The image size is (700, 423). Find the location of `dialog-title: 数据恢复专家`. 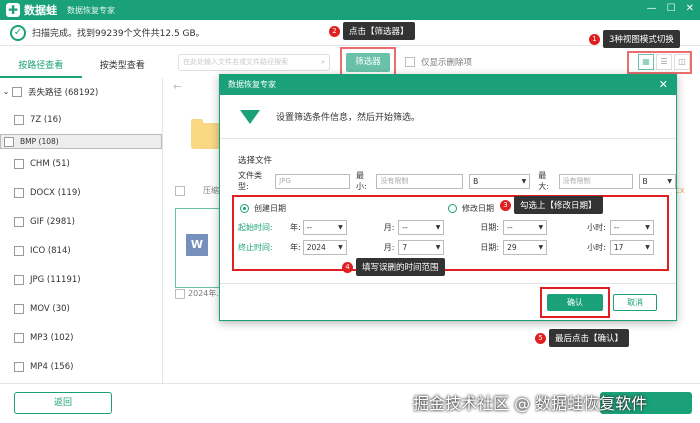

dialog-title: 数据恢复专家 is located at coordinates (252, 84).